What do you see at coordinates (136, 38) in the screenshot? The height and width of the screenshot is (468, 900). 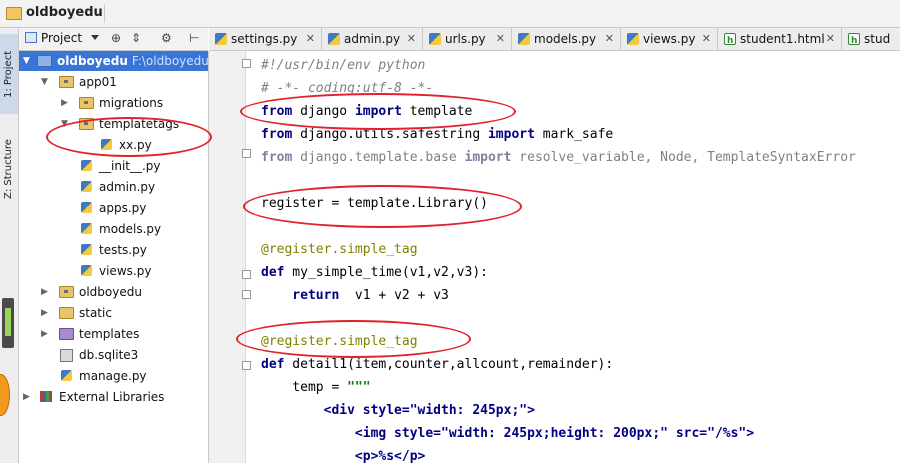 I see `collapse-icon: ⇕` at bounding box center [136, 38].